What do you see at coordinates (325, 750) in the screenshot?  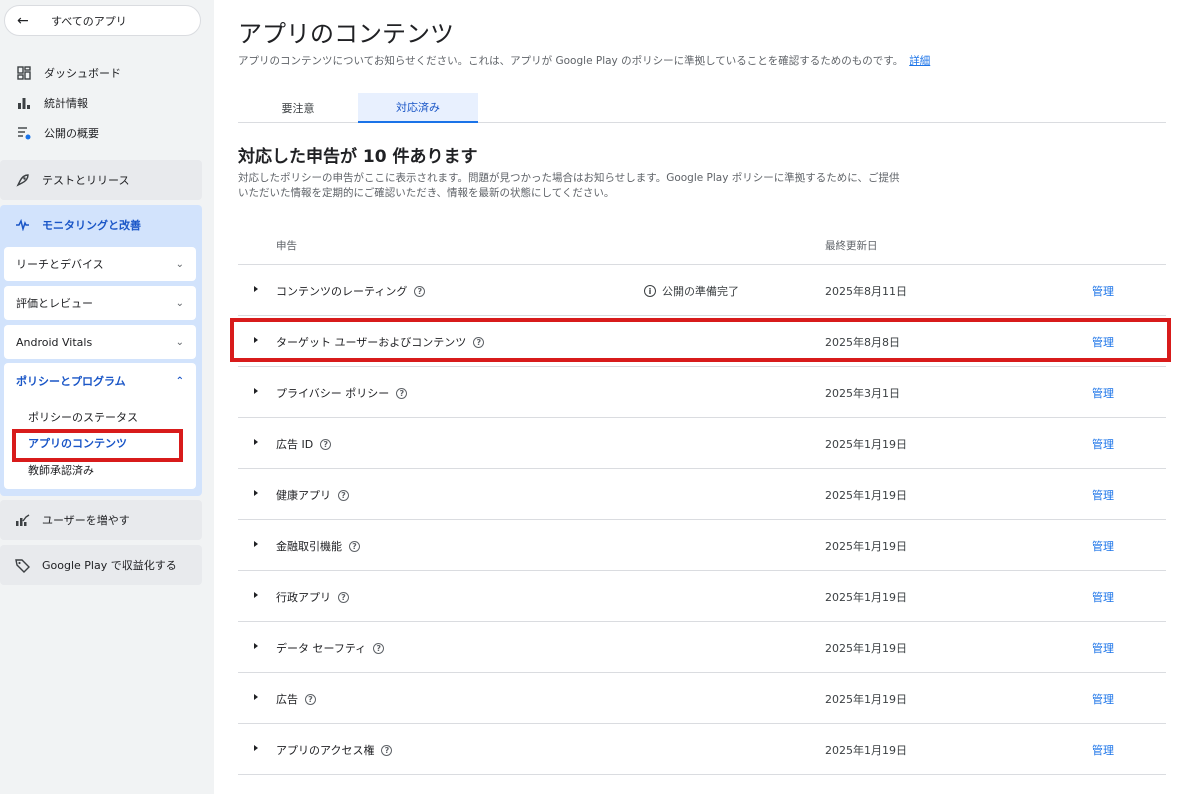 I see `declaration-label: アプリのアクセス権` at bounding box center [325, 750].